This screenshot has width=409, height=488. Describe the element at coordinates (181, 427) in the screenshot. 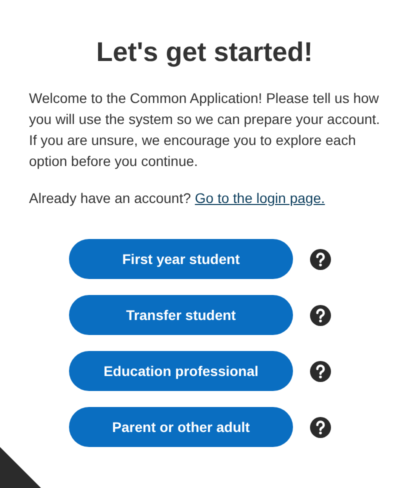

I see `role-button: Parent or other adult` at that location.